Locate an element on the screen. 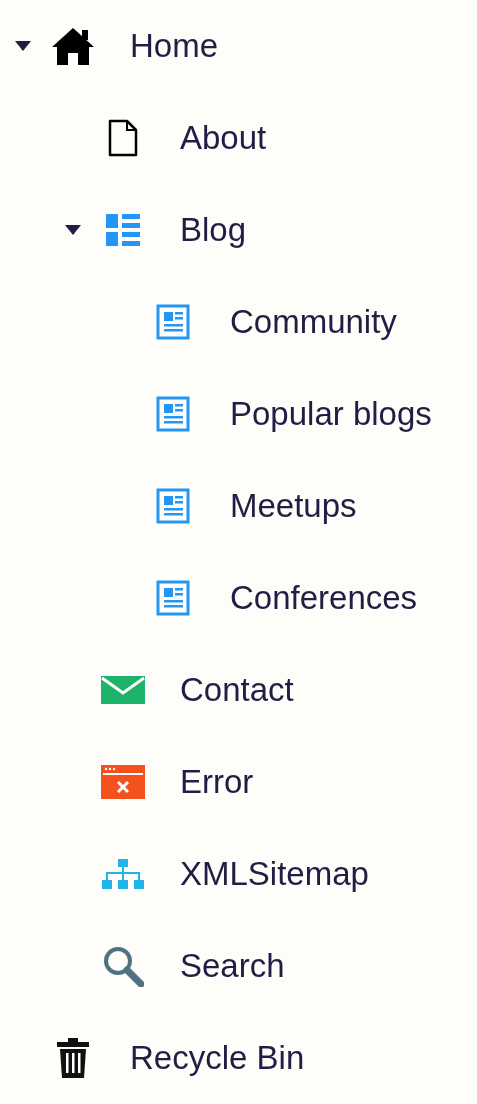 This screenshot has height=1104, width=477. document-icon is located at coordinates (123, 138).